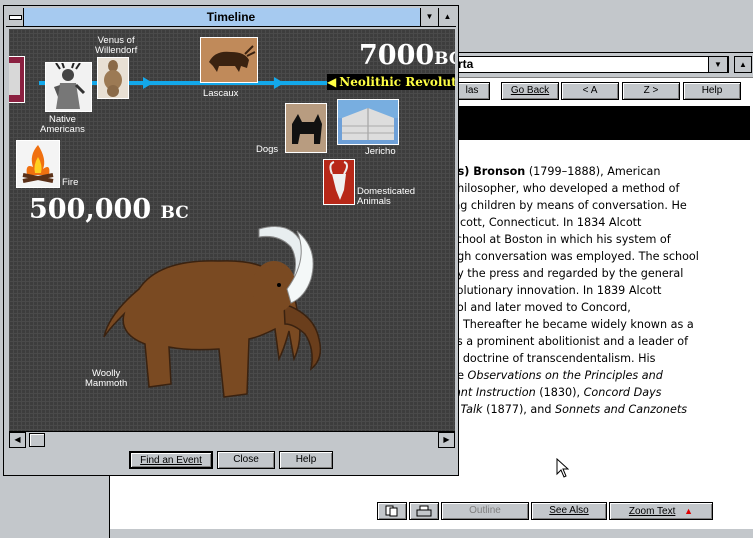 The image size is (753, 538). What do you see at coordinates (306, 128) in the screenshot?
I see `dogs-thumbnail` at bounding box center [306, 128].